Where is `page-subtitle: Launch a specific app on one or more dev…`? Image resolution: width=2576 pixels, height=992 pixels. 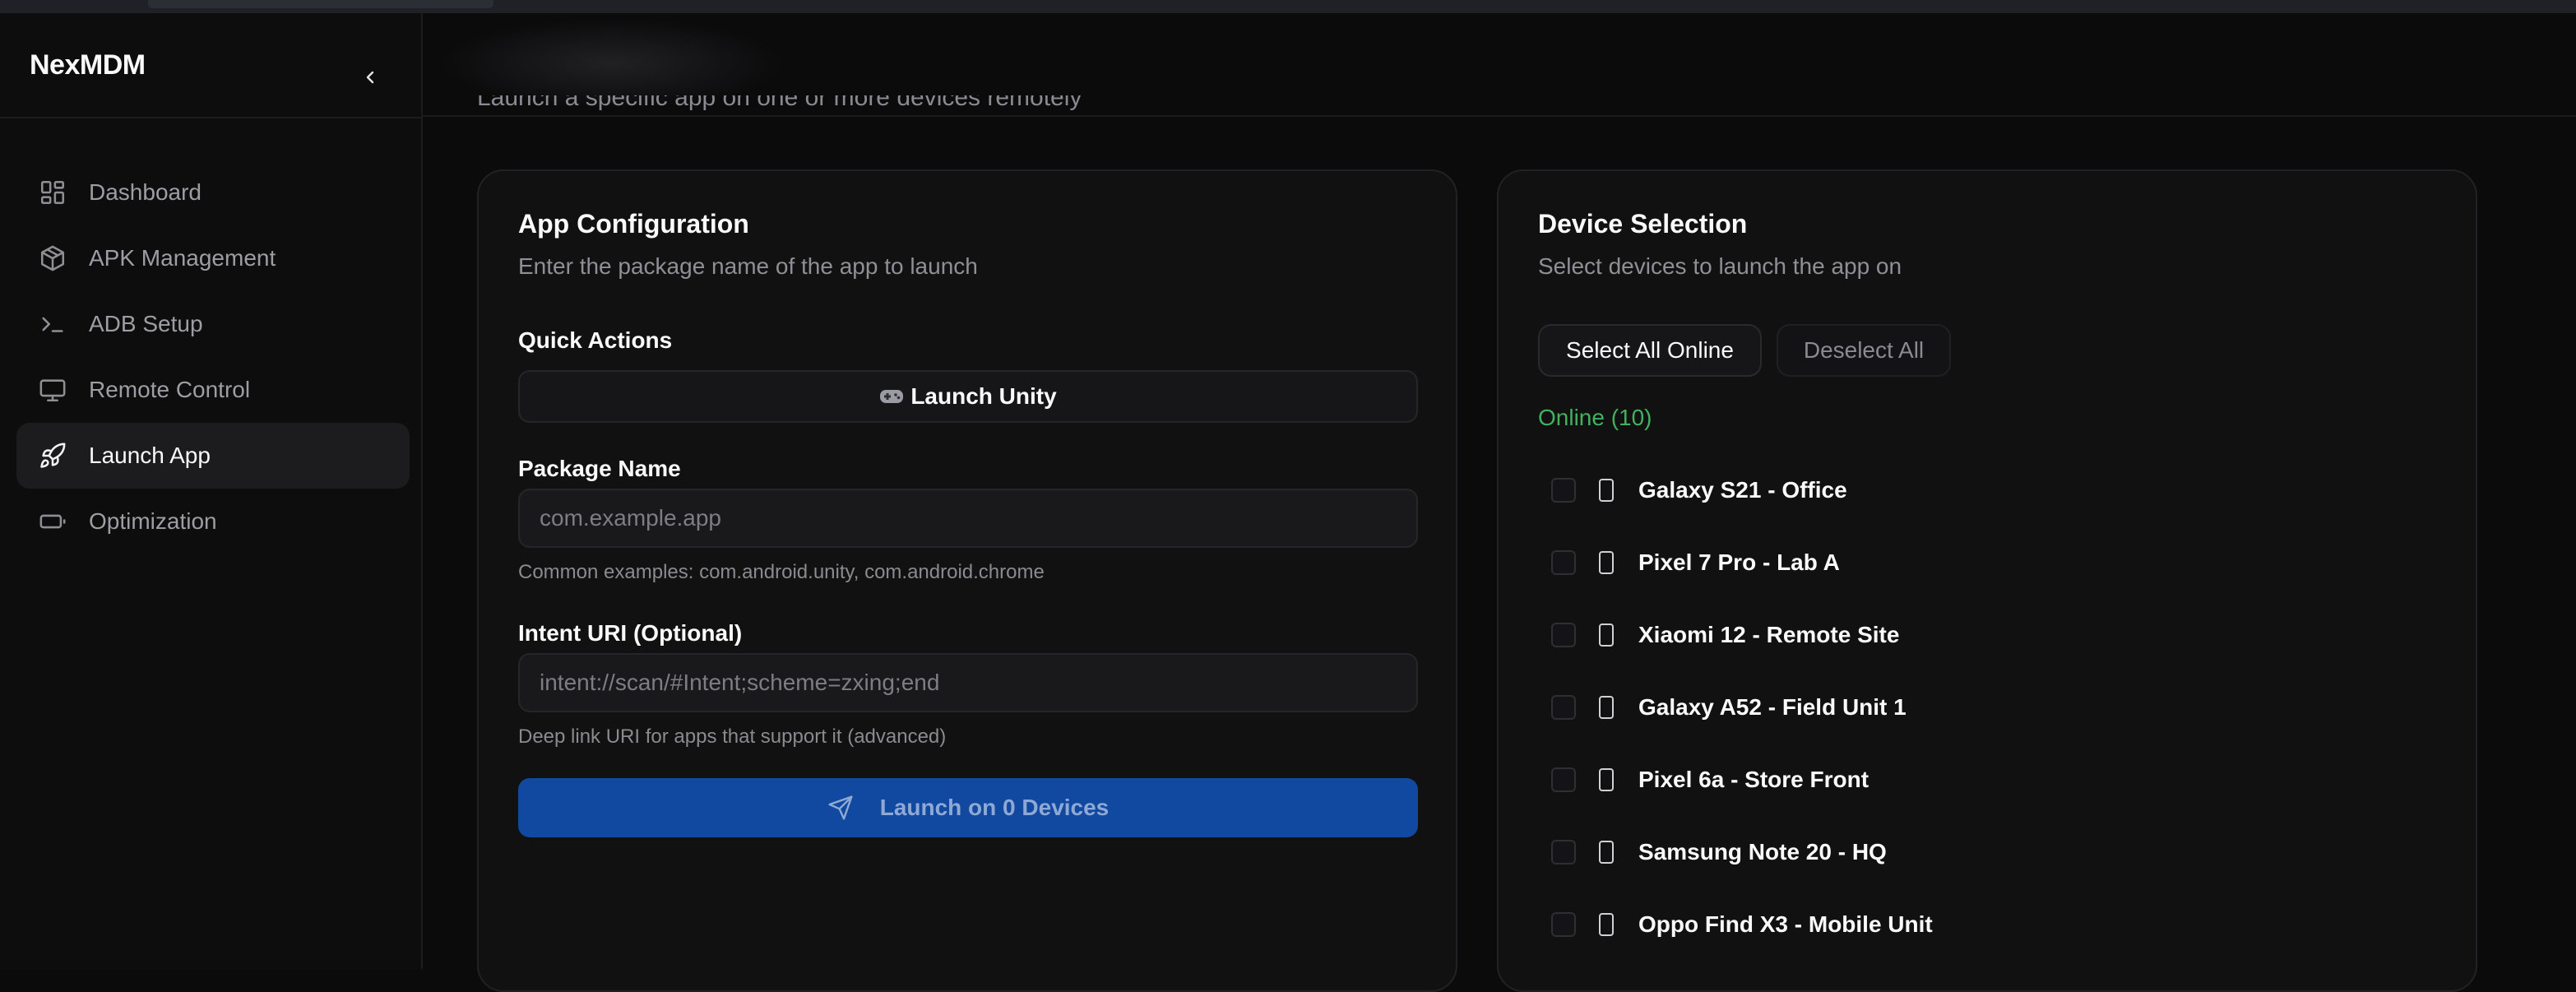 page-subtitle: Launch a specific app on one or more dev… is located at coordinates (780, 103).